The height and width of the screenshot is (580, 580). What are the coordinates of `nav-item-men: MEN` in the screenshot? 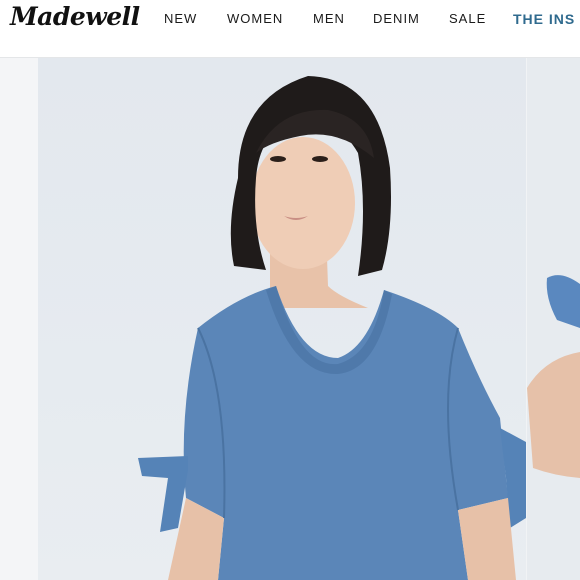 It's located at (329, 18).